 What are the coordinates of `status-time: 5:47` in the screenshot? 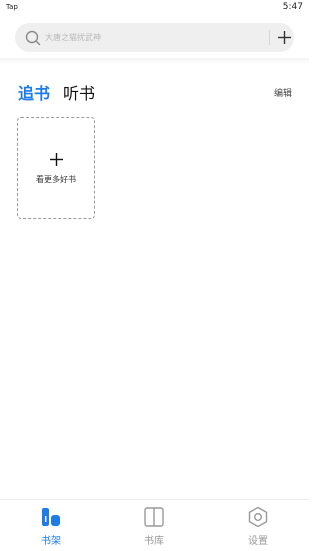 It's located at (292, 7).